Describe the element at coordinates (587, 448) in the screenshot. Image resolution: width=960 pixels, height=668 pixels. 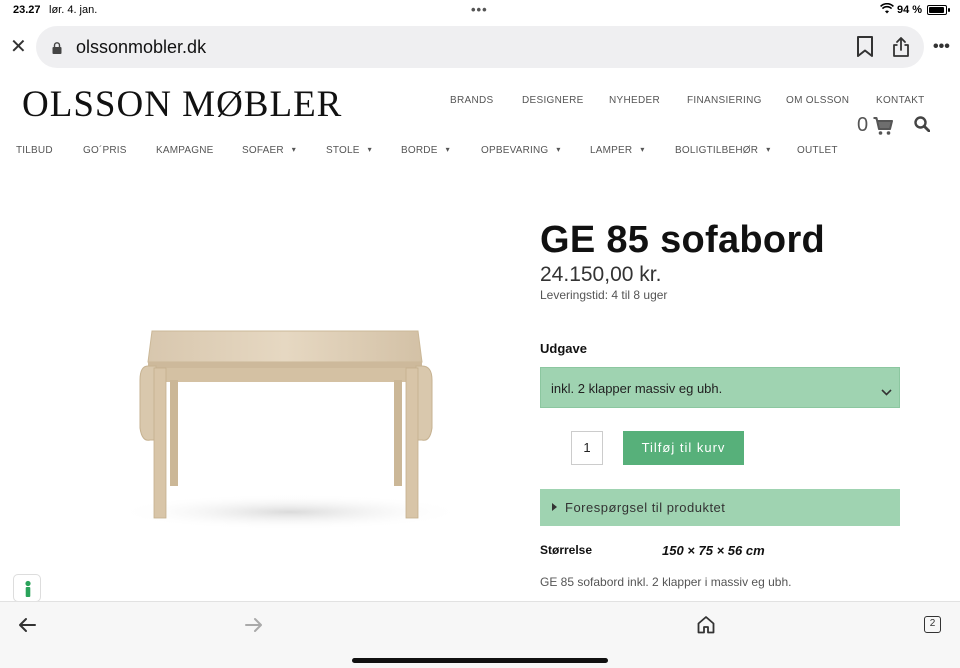
I see `quantity-input: 1` at that location.